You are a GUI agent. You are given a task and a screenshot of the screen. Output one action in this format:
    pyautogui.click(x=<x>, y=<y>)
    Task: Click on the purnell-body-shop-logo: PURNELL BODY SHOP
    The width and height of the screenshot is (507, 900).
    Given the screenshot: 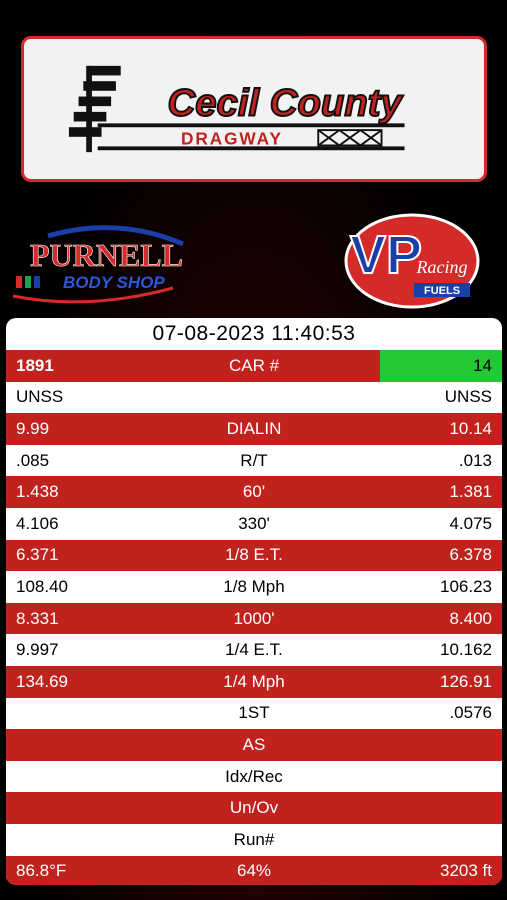 What is the action you would take?
    pyautogui.click(x=98, y=262)
    